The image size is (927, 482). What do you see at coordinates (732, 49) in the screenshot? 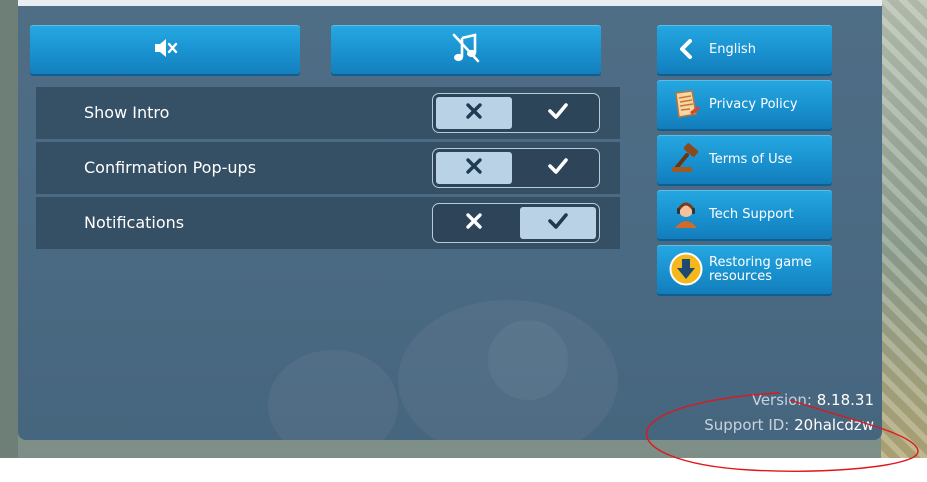
I see `language-label: English` at bounding box center [732, 49].